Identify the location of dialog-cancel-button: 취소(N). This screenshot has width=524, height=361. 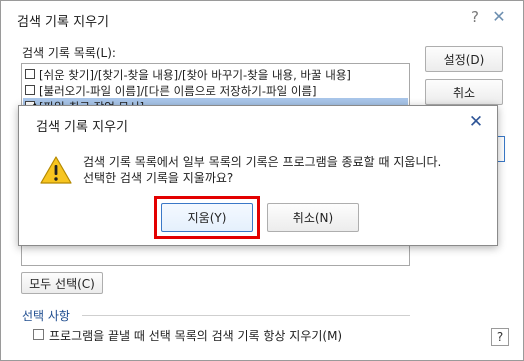
(313, 217).